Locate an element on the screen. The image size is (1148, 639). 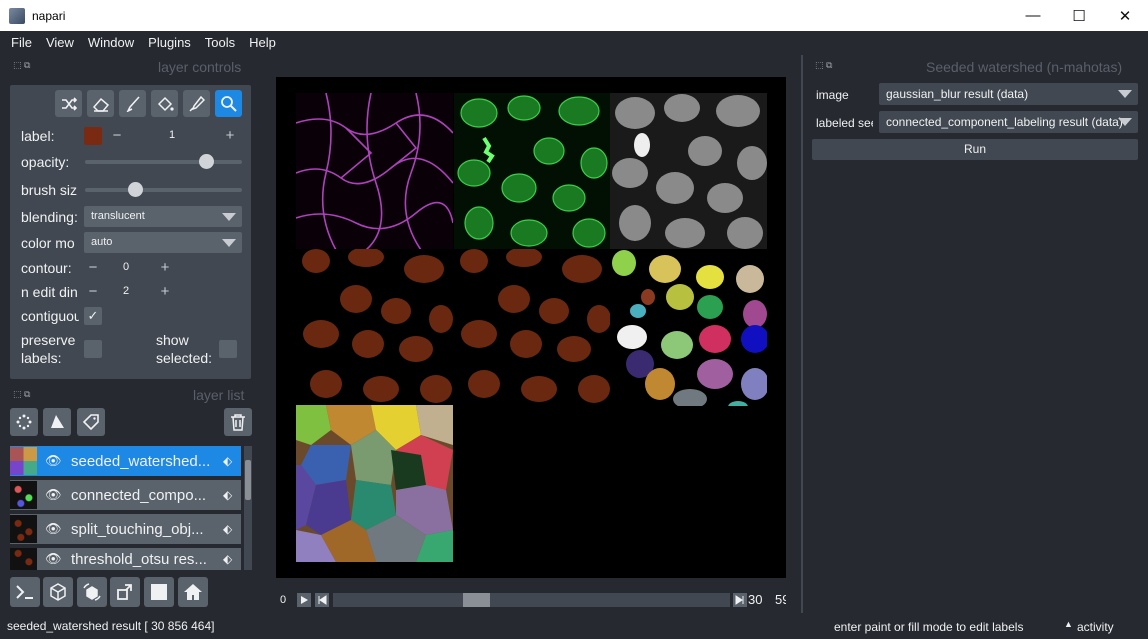
menu-help: Help is located at coordinates (262, 42).